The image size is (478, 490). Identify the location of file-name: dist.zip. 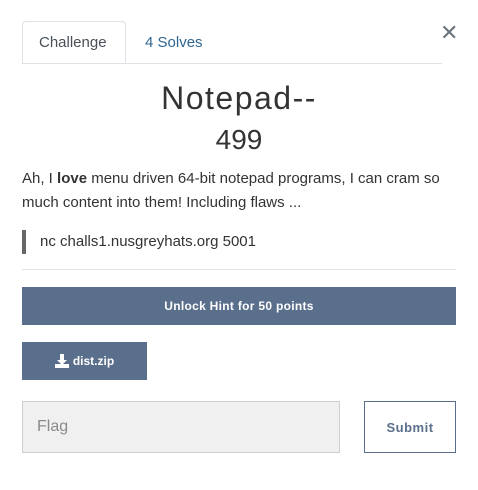
(93, 361).